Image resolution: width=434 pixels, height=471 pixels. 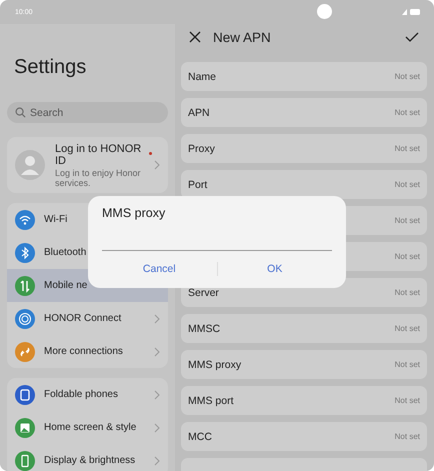 I want to click on search-field: Search, so click(x=87, y=112).